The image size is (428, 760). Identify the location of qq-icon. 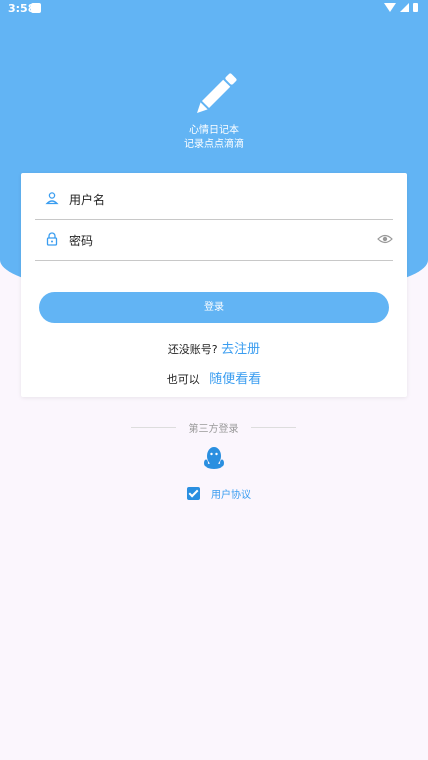
(214, 458).